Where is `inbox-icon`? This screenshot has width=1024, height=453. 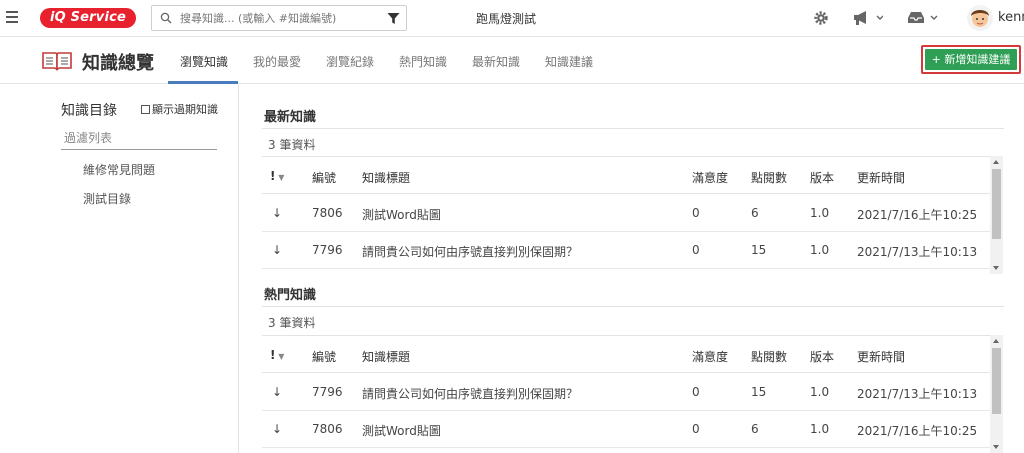 inbox-icon is located at coordinates (922, 18).